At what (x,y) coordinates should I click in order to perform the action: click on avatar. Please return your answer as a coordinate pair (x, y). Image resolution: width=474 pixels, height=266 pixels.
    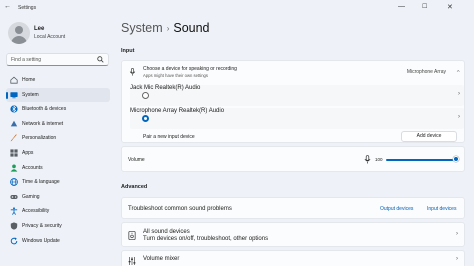
    Looking at the image, I should click on (19, 33).